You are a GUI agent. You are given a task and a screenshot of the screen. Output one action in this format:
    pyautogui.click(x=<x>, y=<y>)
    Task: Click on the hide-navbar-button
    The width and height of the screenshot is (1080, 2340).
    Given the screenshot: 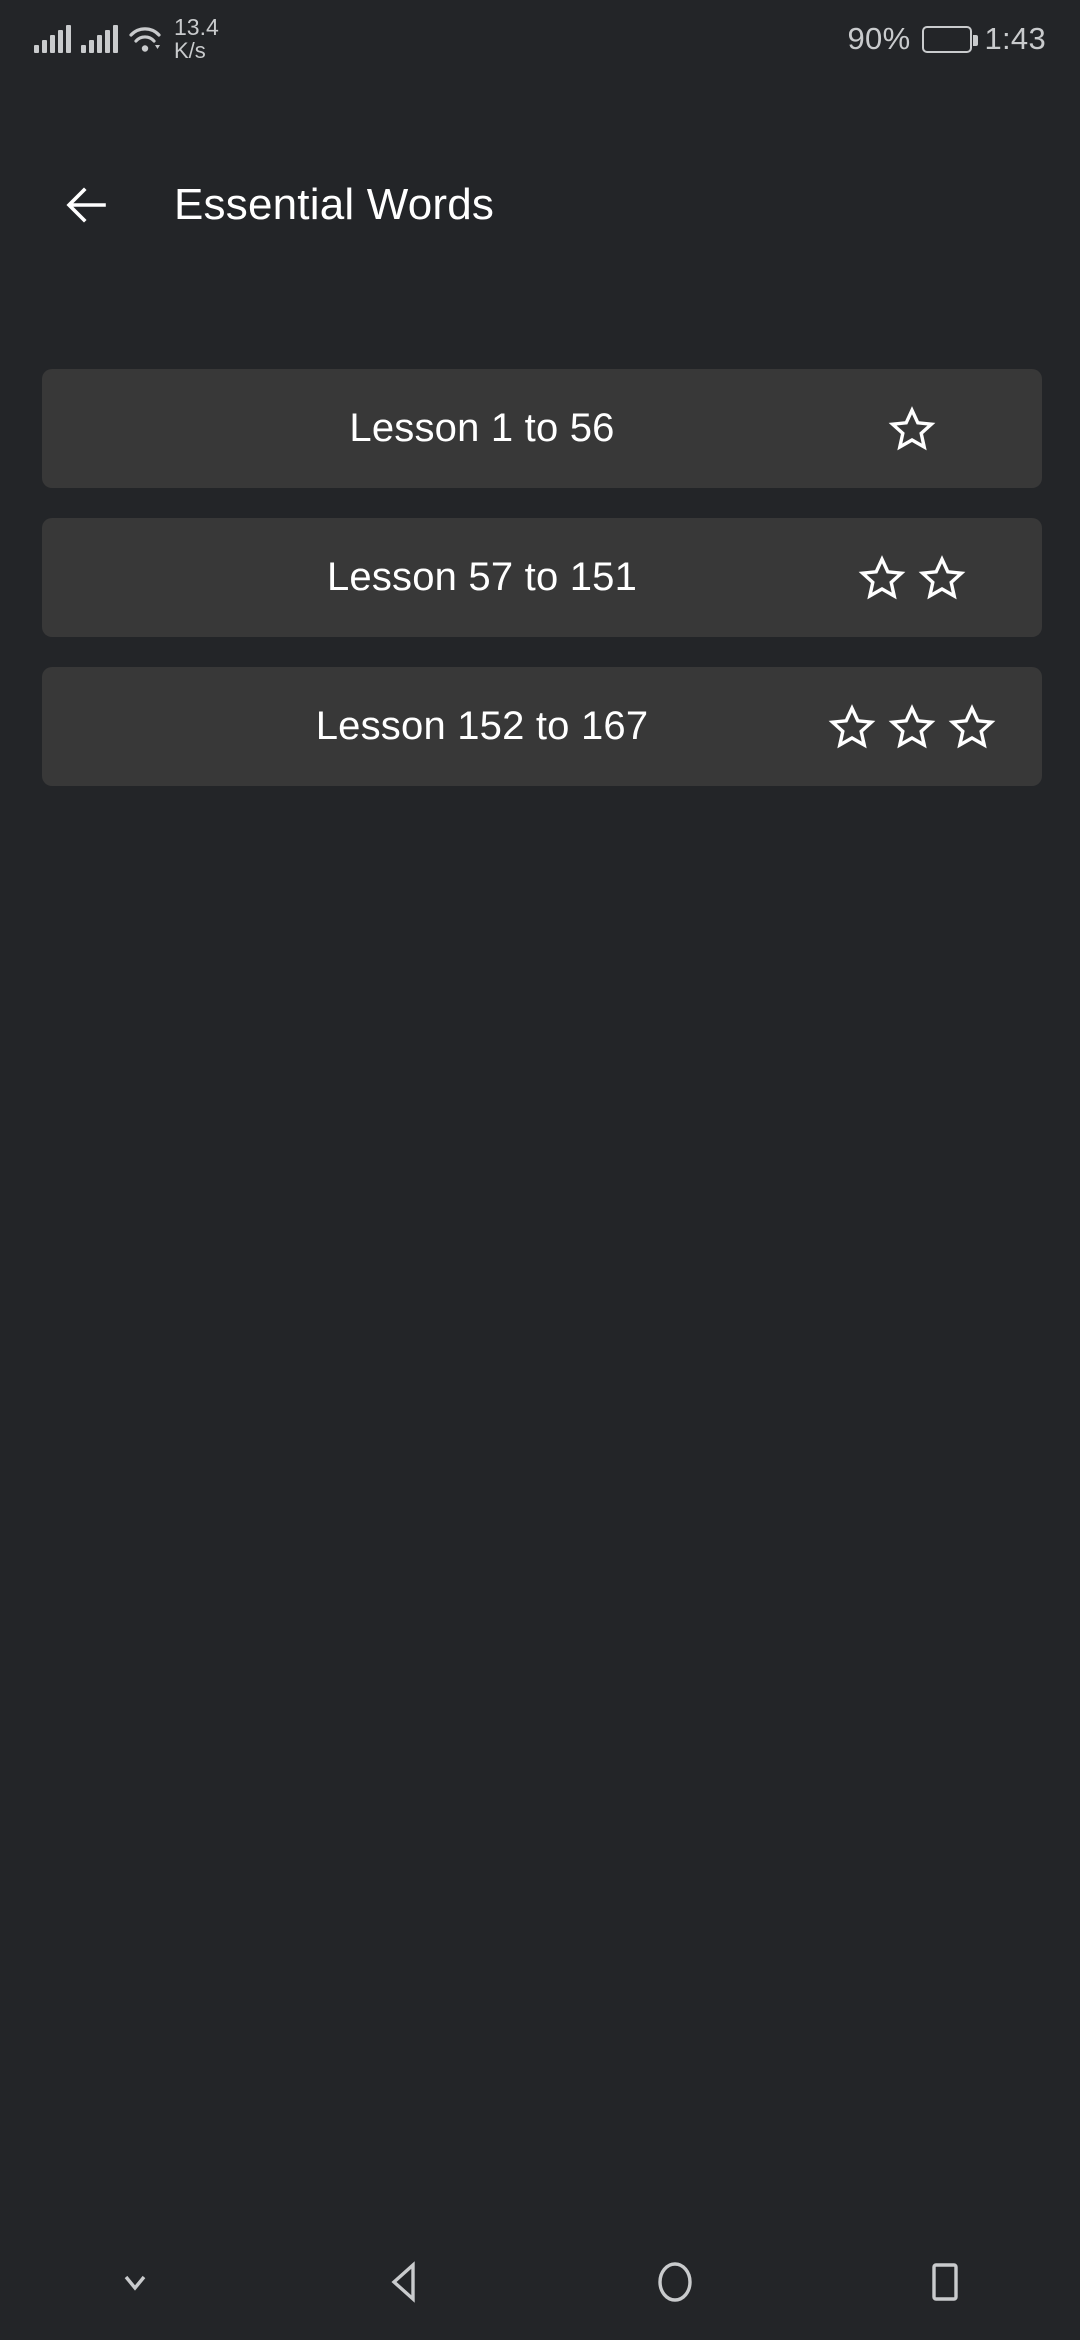 What is the action you would take?
    pyautogui.click(x=135, y=2282)
    